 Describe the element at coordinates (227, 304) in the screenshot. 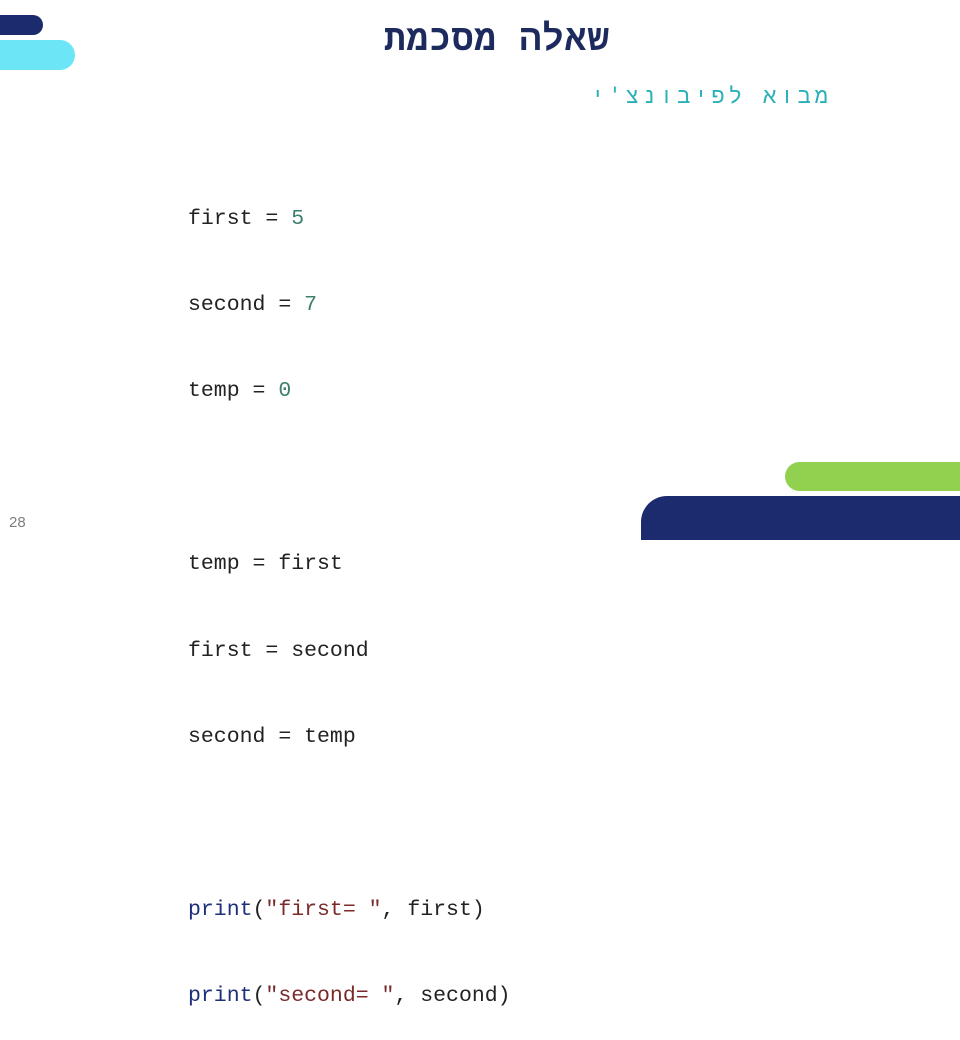

I see `code-variable: second` at that location.